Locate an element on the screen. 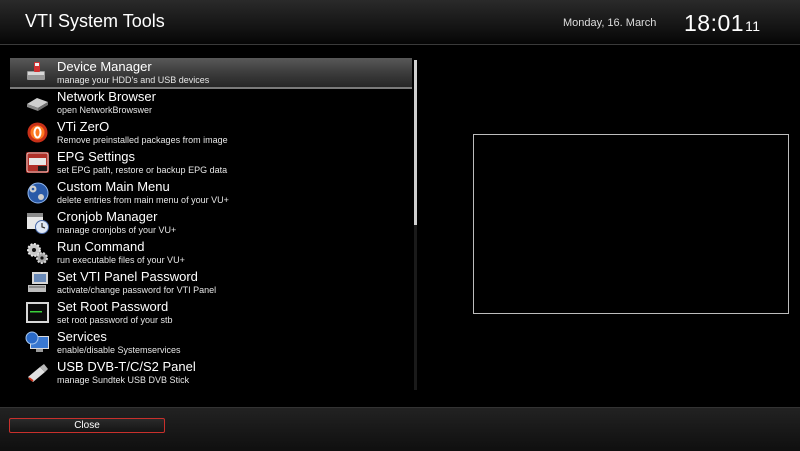  usb-stick-icon is located at coordinates (37, 372).